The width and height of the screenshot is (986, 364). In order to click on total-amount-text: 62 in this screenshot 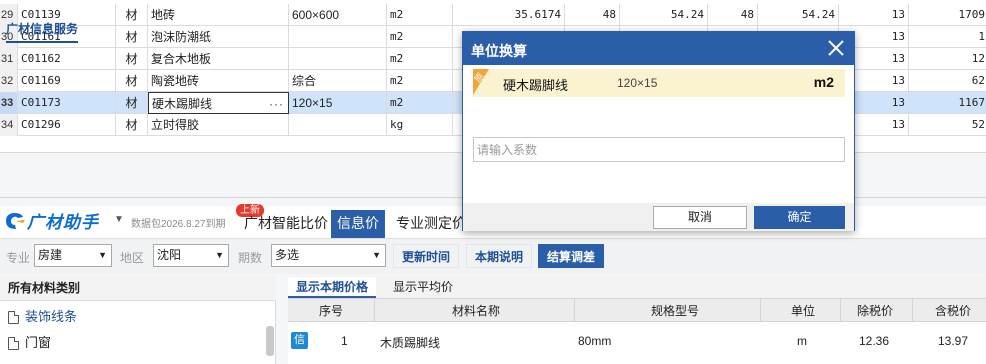, I will do `click(978, 80)`.